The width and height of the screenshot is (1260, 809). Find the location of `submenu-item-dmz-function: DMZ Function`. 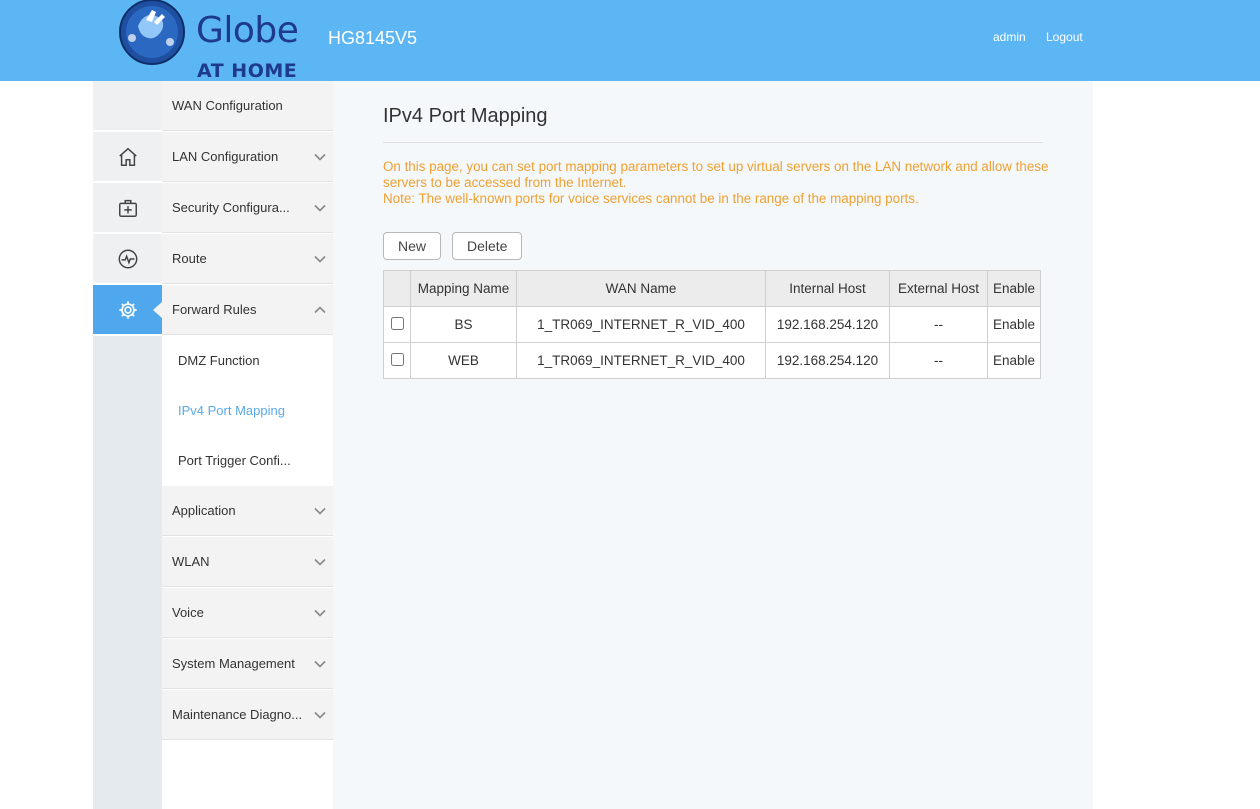

submenu-item-dmz-function: DMZ Function is located at coordinates (247, 361).